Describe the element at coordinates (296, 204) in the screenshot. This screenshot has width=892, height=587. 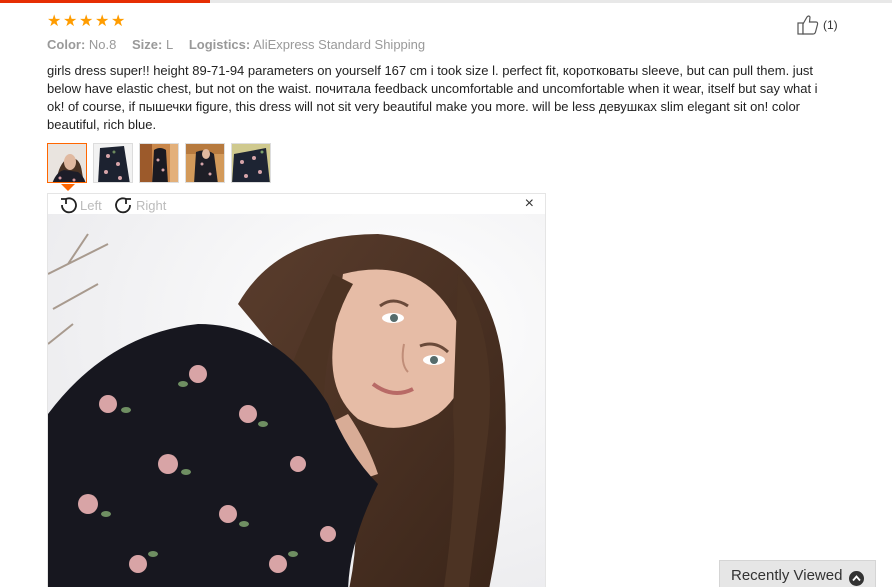
I see `photo-viewer-toolbar: Left Right ×` at that location.